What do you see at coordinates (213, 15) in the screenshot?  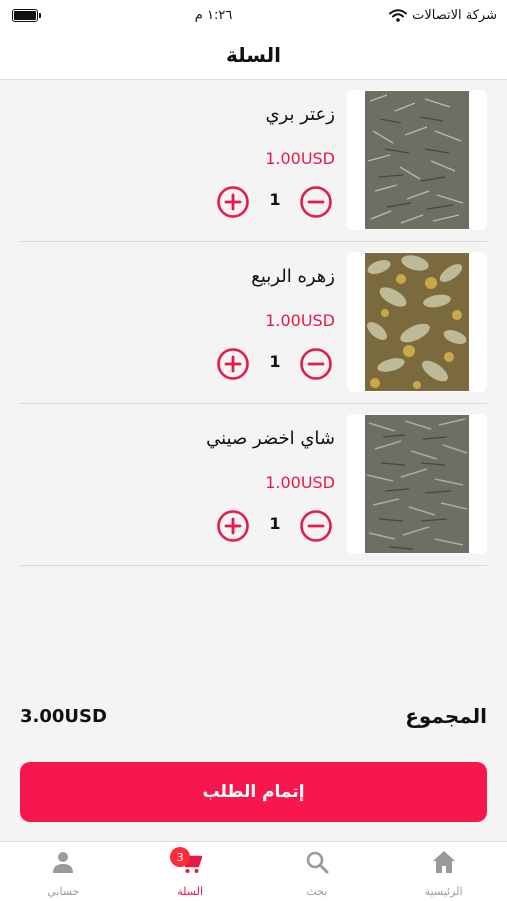 I see `status-time: ١:٢٦ م` at bounding box center [213, 15].